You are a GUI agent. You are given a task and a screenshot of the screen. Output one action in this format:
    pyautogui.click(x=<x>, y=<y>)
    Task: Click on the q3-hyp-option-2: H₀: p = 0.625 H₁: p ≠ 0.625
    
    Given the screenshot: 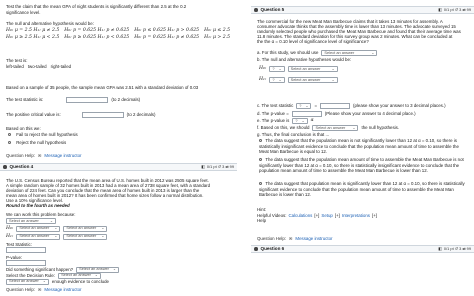 What is the action you would take?
    pyautogui.click(x=96, y=31)
    